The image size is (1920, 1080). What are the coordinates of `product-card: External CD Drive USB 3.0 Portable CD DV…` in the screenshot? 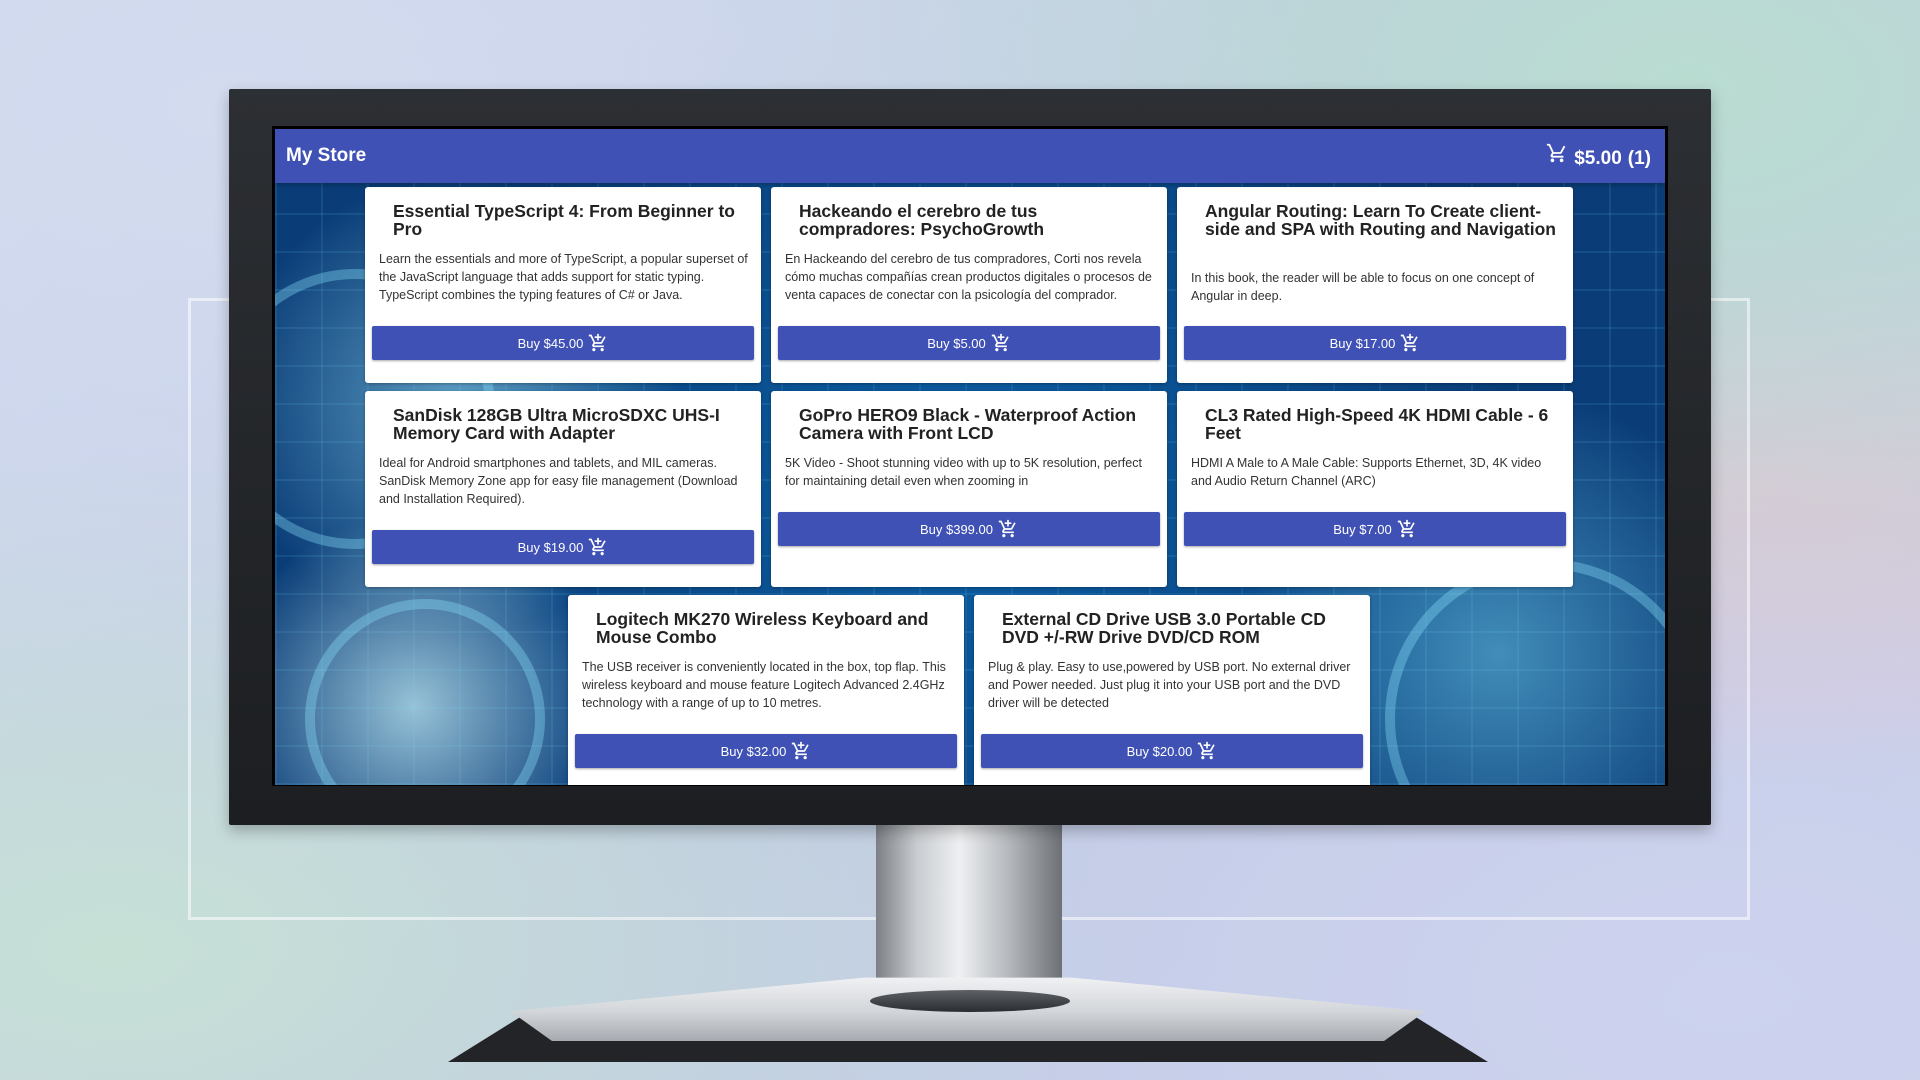 It's located at (1172, 690).